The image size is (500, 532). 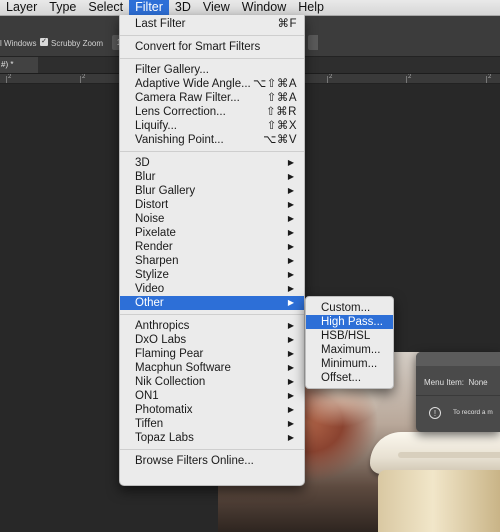 What do you see at coordinates (183, 7) in the screenshot?
I see `menu-3d: 3D` at bounding box center [183, 7].